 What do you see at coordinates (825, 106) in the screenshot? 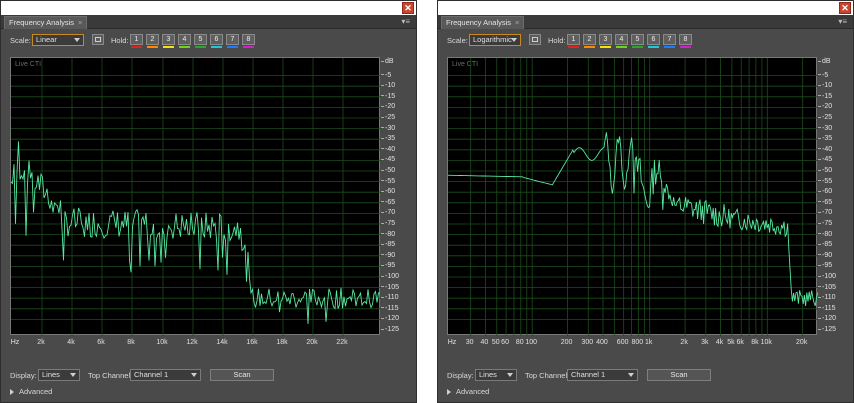
I see `y-tick-label: -20` at bounding box center [825, 106].